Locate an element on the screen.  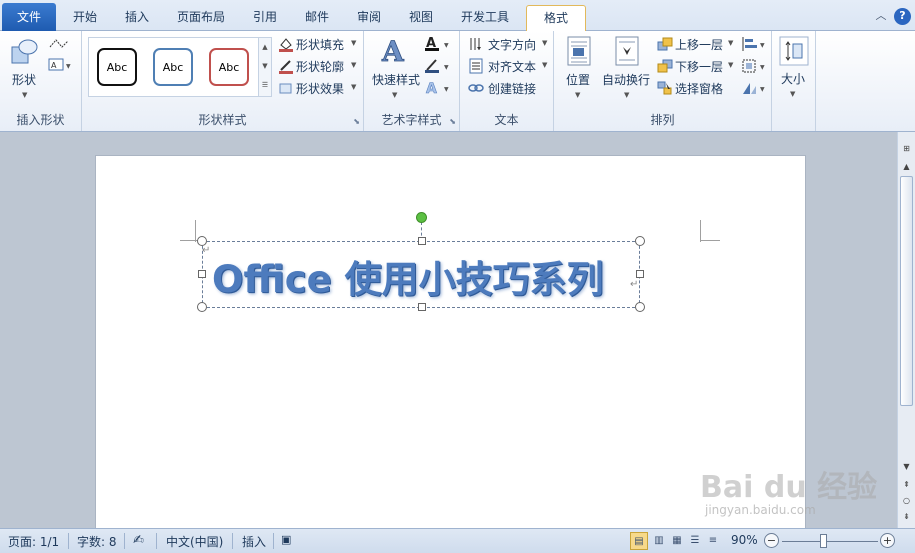
position-dropdown-icon: ▼ is located at coordinates (577, 95).